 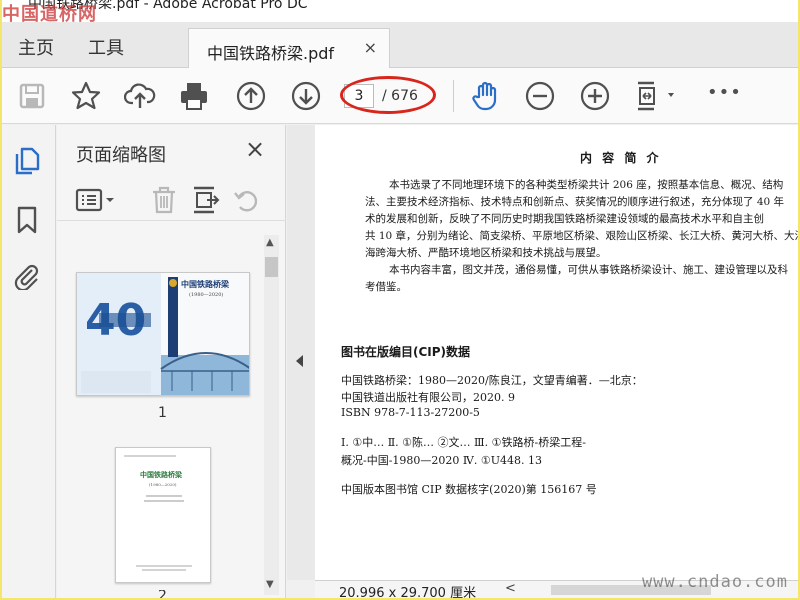 I want to click on page-thumbnail-1: 40 中国铁路桥梁 (1980—2020), so click(x=163, y=334).